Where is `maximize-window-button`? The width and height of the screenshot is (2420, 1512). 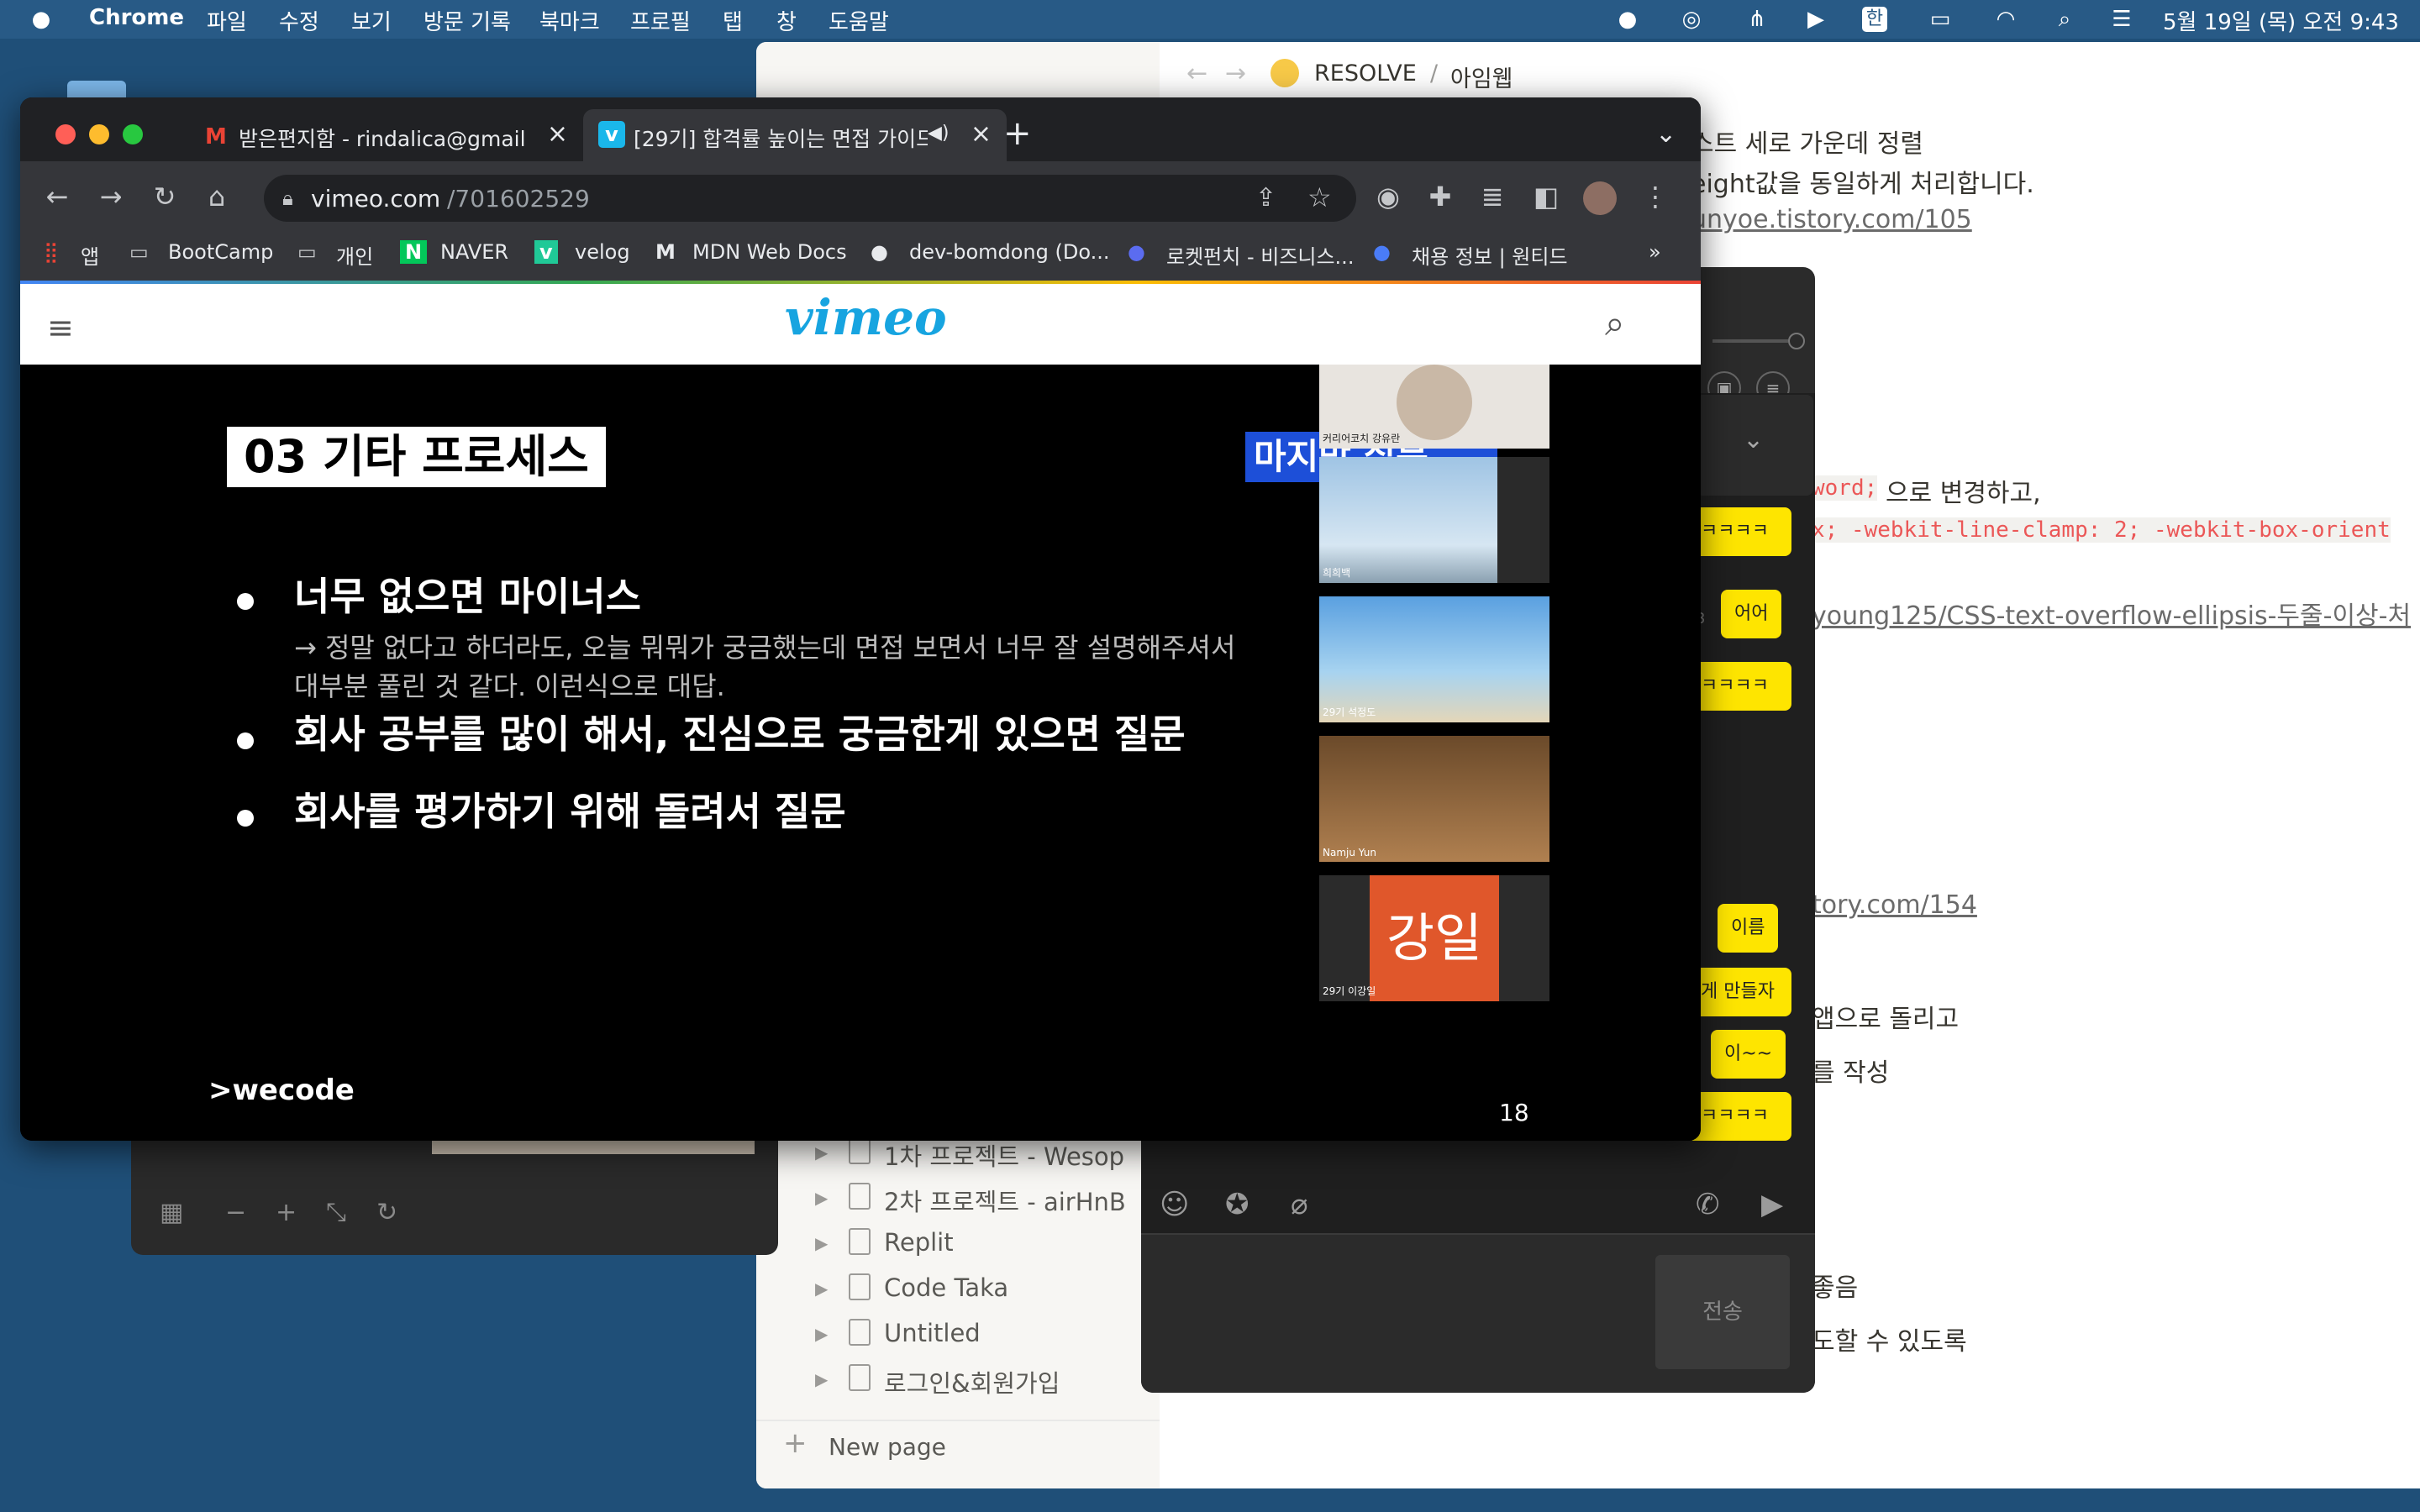 maximize-window-button is located at coordinates (133, 134).